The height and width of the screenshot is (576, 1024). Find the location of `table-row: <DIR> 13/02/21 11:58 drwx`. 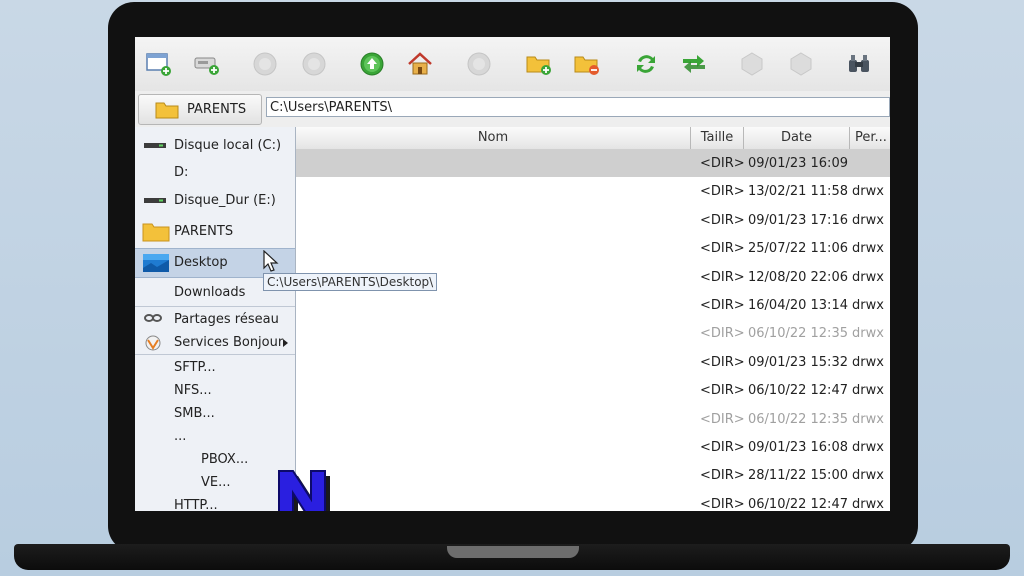

table-row: <DIR> 13/02/21 11:58 drwx is located at coordinates (593, 191).